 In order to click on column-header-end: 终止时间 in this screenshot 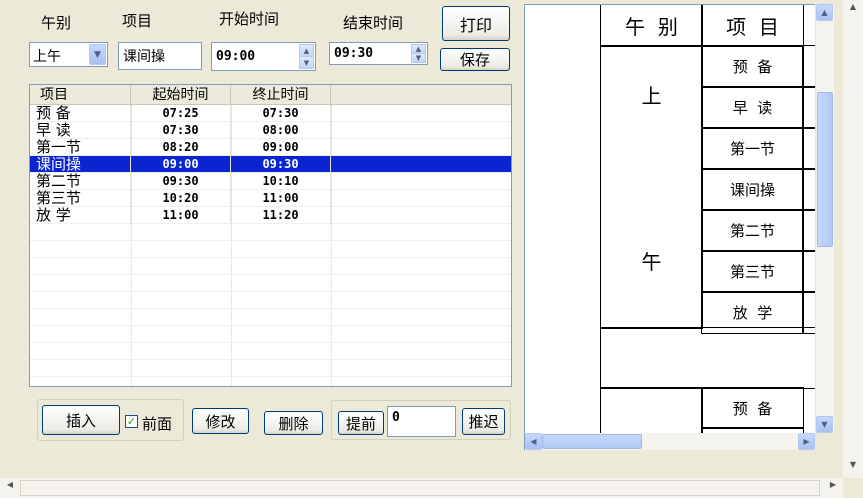, I will do `click(281, 95)`.